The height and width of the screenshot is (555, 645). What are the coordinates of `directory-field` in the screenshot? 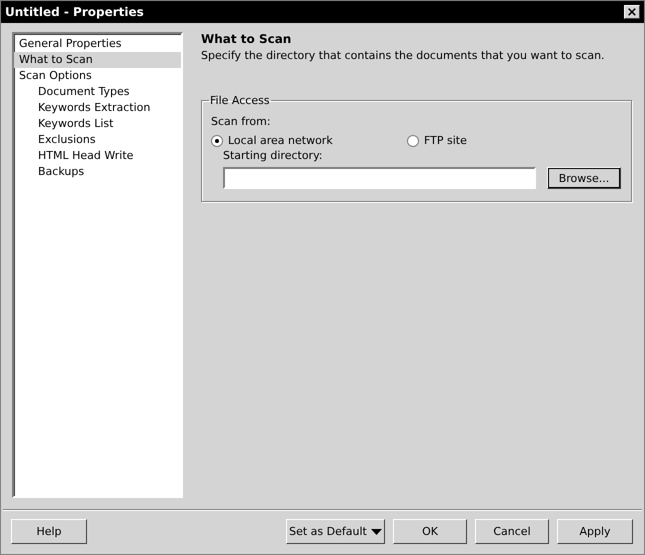 It's located at (379, 178).